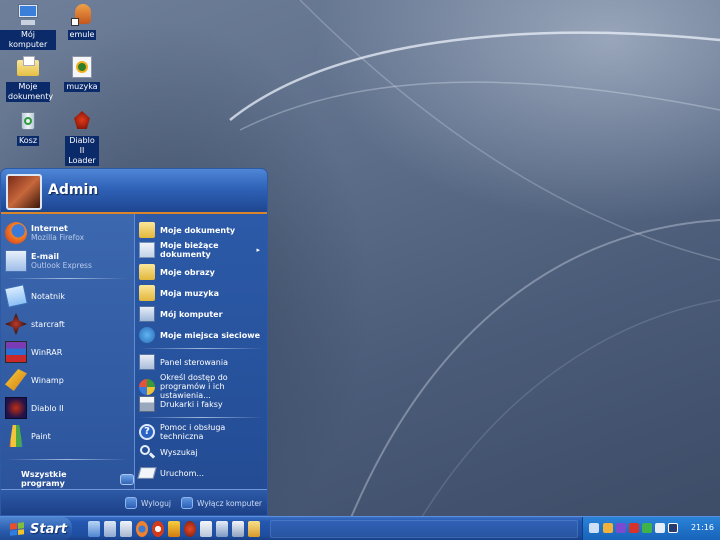  Describe the element at coordinates (82, 73) in the screenshot. I see `desktop-icon-muzyka: muzyka` at that location.